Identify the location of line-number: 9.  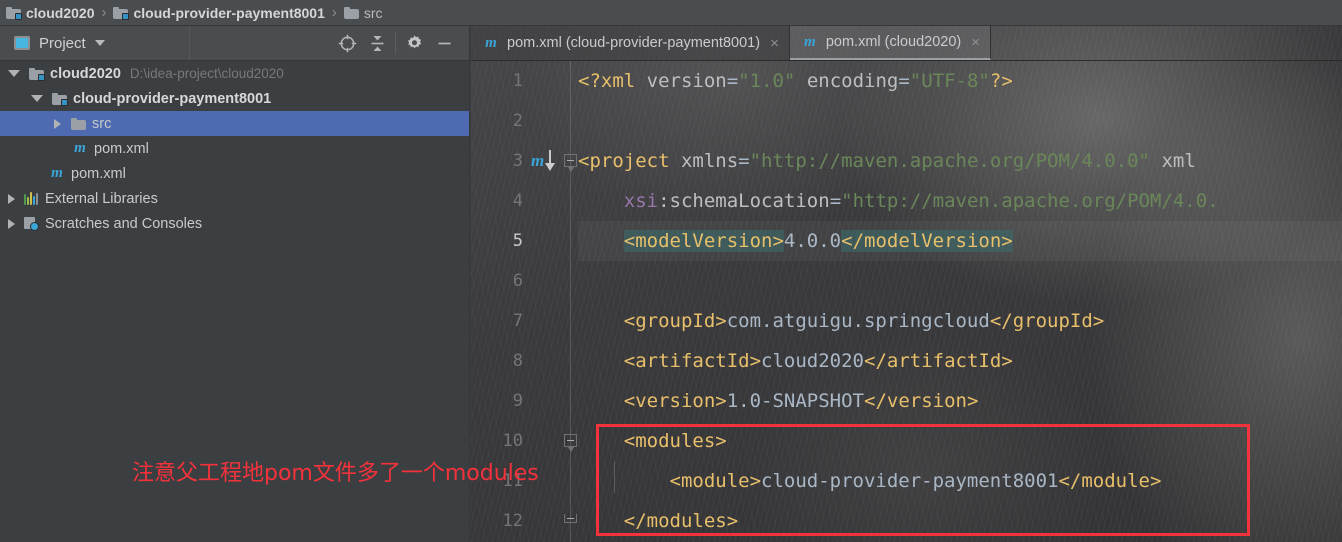
(517, 401).